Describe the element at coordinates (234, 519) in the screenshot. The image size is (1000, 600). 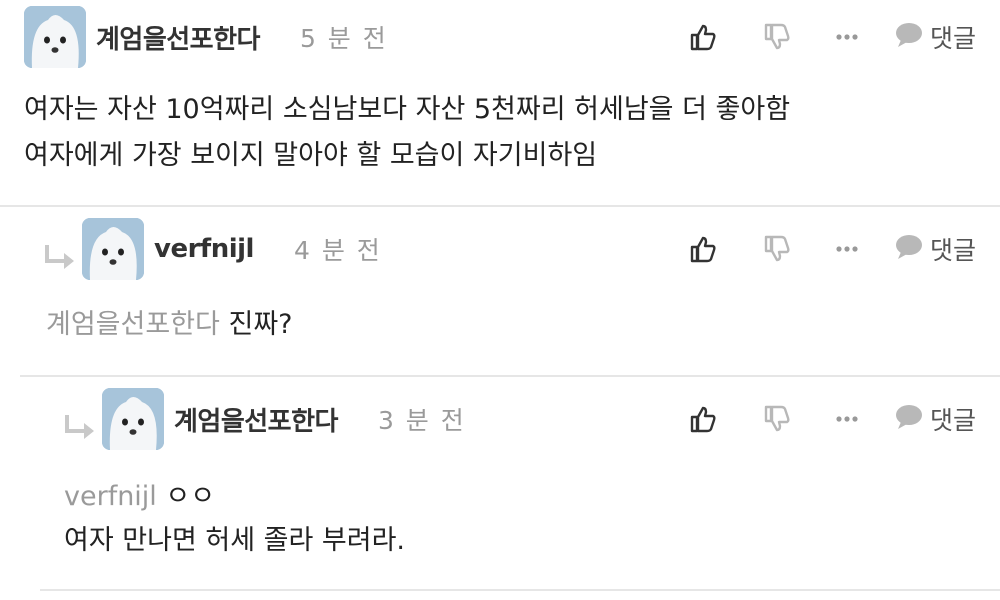
I see `comment-body: verfnijl ㅇㅇ 여자 만나면 허세 졸라 부려라.` at that location.